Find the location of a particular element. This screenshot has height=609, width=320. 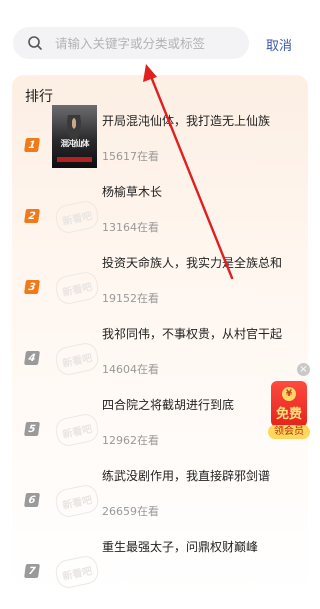

rank-badge: 5 is located at coordinates (32, 429).